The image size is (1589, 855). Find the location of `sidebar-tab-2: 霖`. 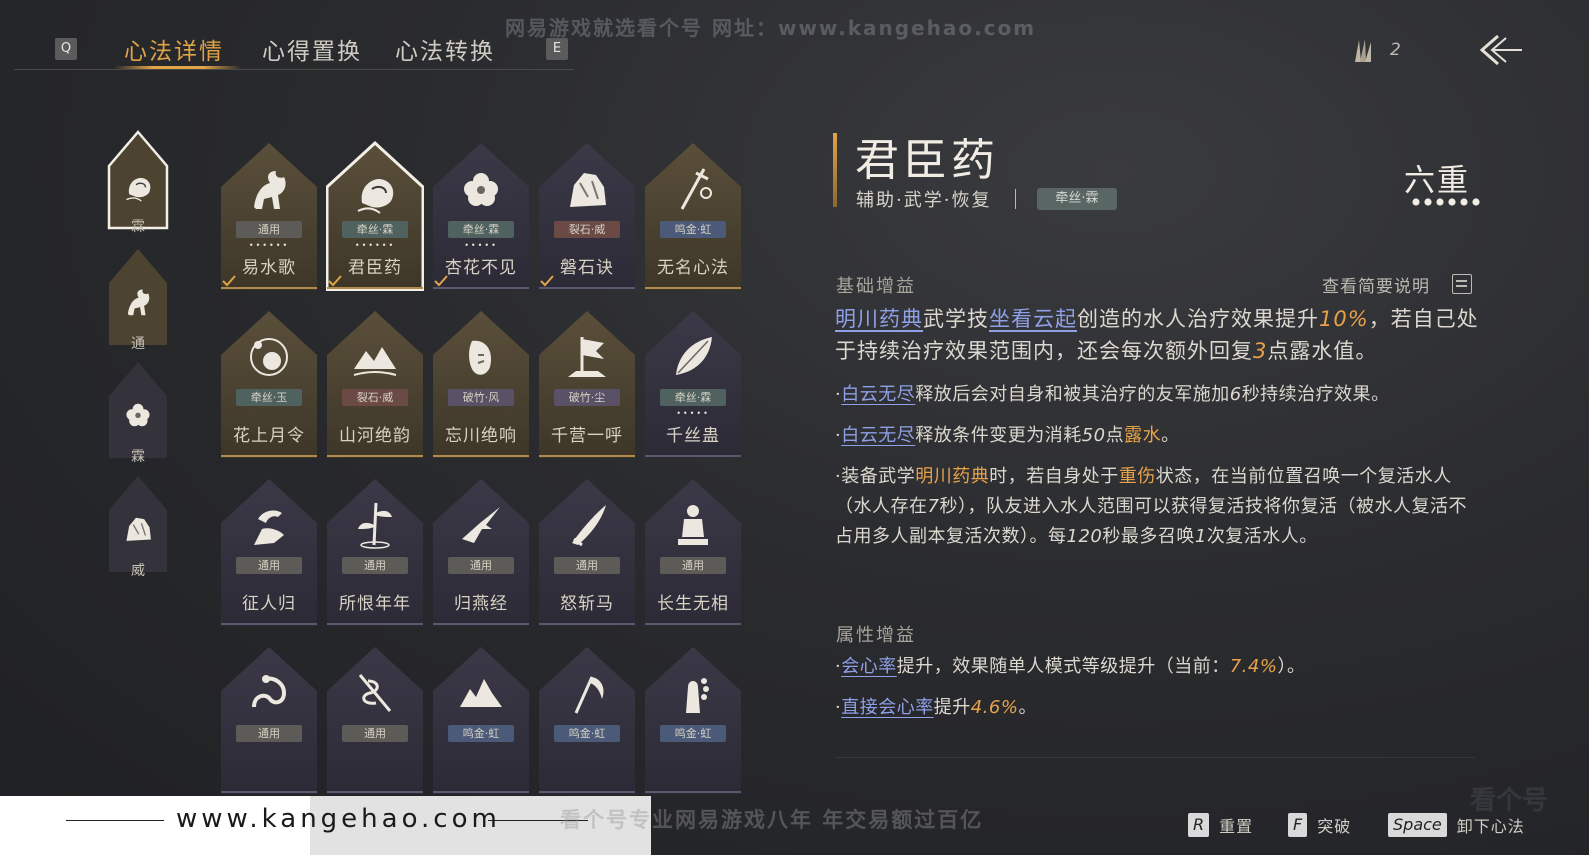

sidebar-tab-2: 霖 is located at coordinates (138, 412).